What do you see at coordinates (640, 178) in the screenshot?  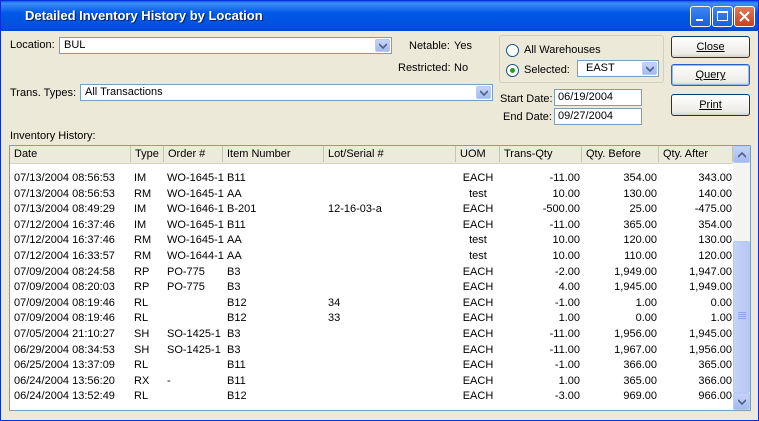 I see `cell-qty-before: 354.00` at bounding box center [640, 178].